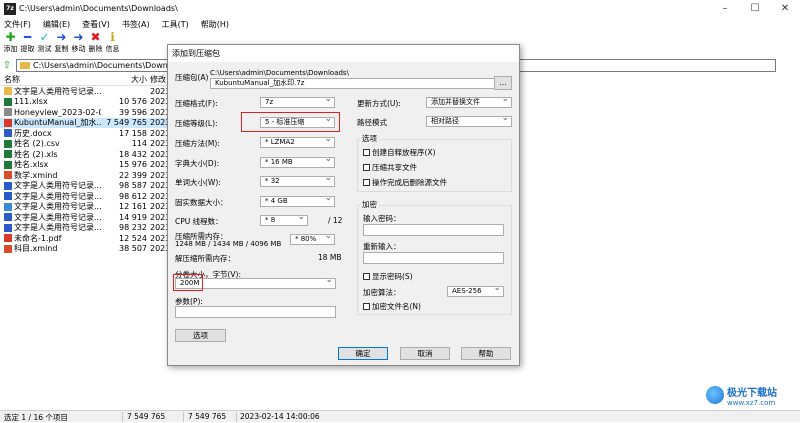 The width and height of the screenshot is (800, 423). Describe the element at coordinates (335, 220) in the screenshot. I see `cpu-threads-max: / 12` at that location.